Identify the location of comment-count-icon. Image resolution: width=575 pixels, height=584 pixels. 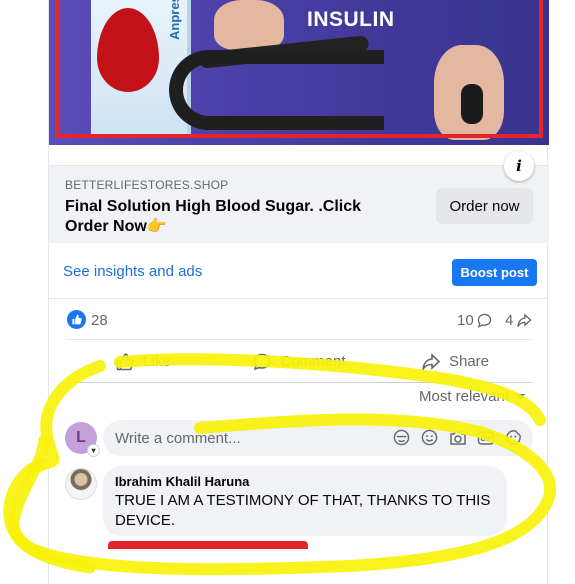
(484, 320).